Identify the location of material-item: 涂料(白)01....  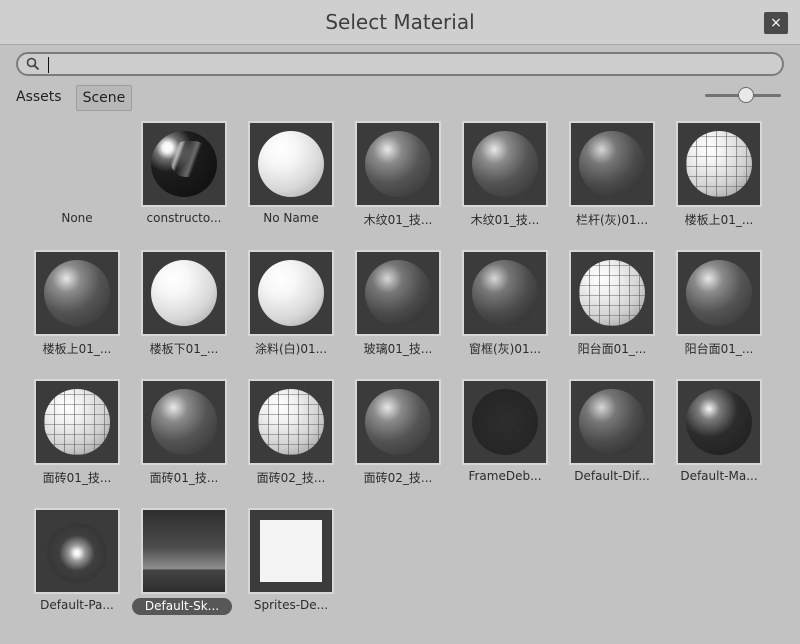
(296, 314).